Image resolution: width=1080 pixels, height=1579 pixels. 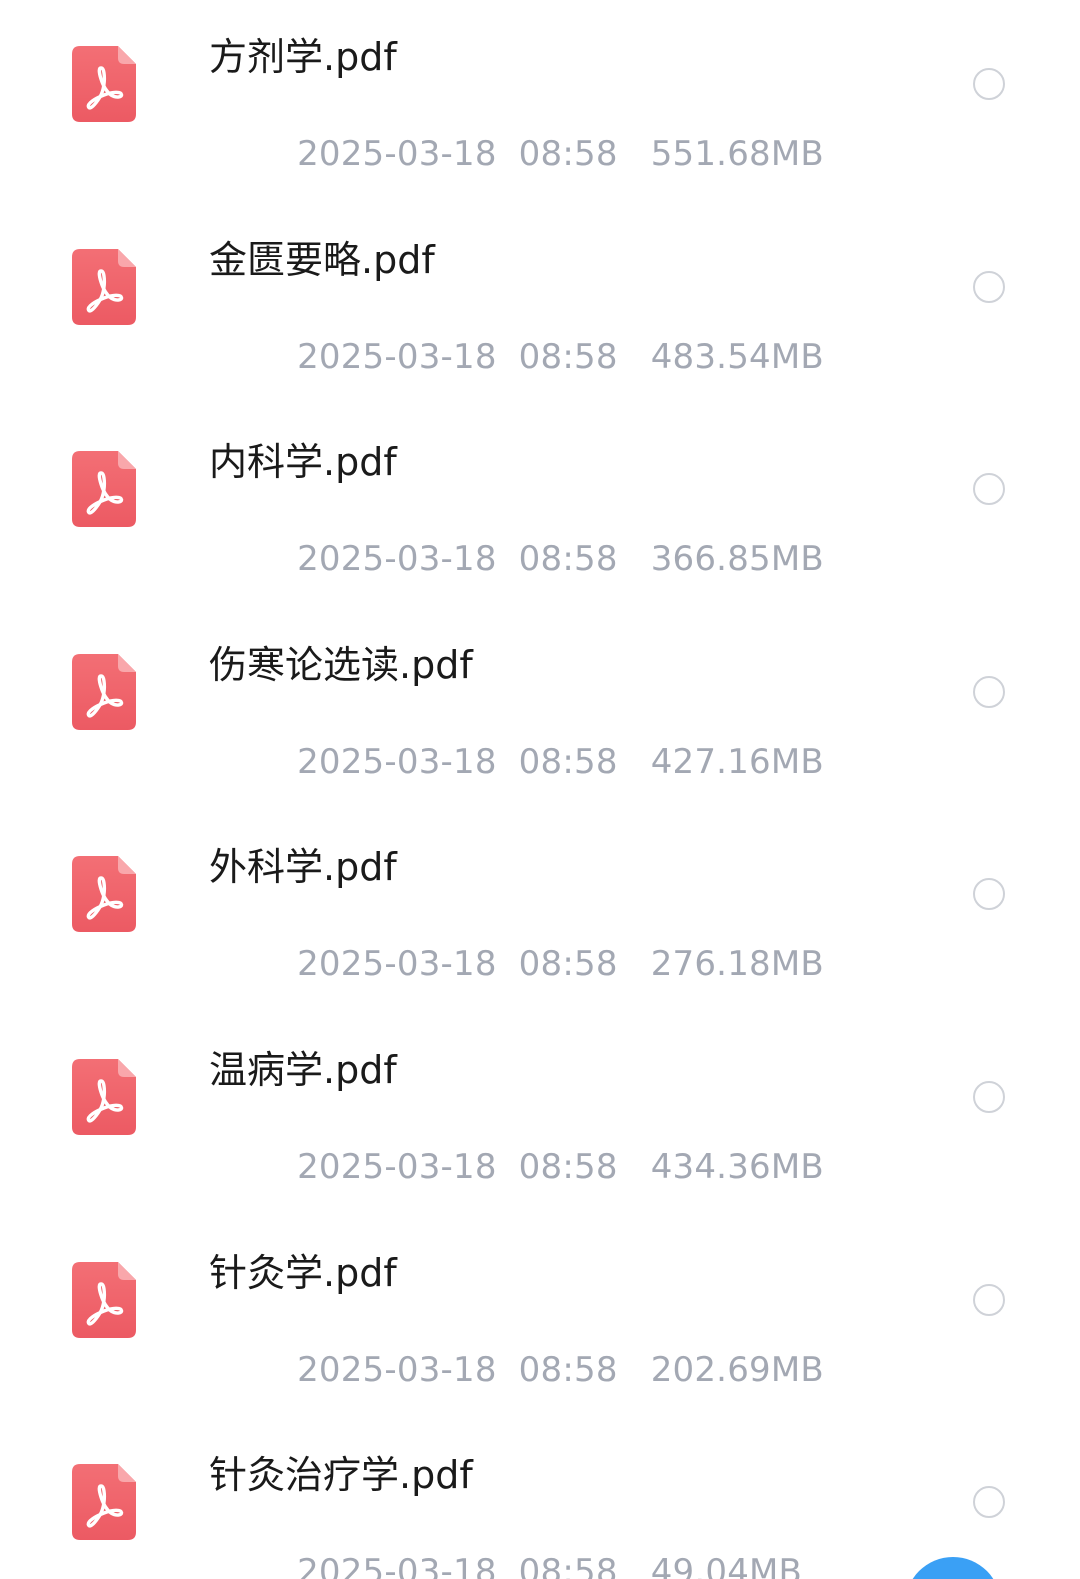 What do you see at coordinates (341, 1475) in the screenshot?
I see `file-name: 针灸治疗学.pdf` at bounding box center [341, 1475].